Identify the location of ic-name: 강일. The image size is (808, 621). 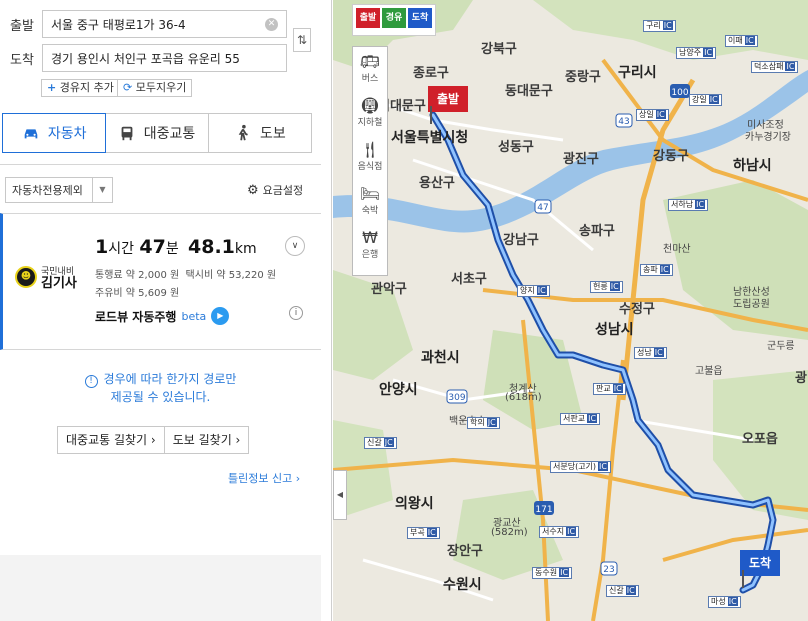
(699, 99).